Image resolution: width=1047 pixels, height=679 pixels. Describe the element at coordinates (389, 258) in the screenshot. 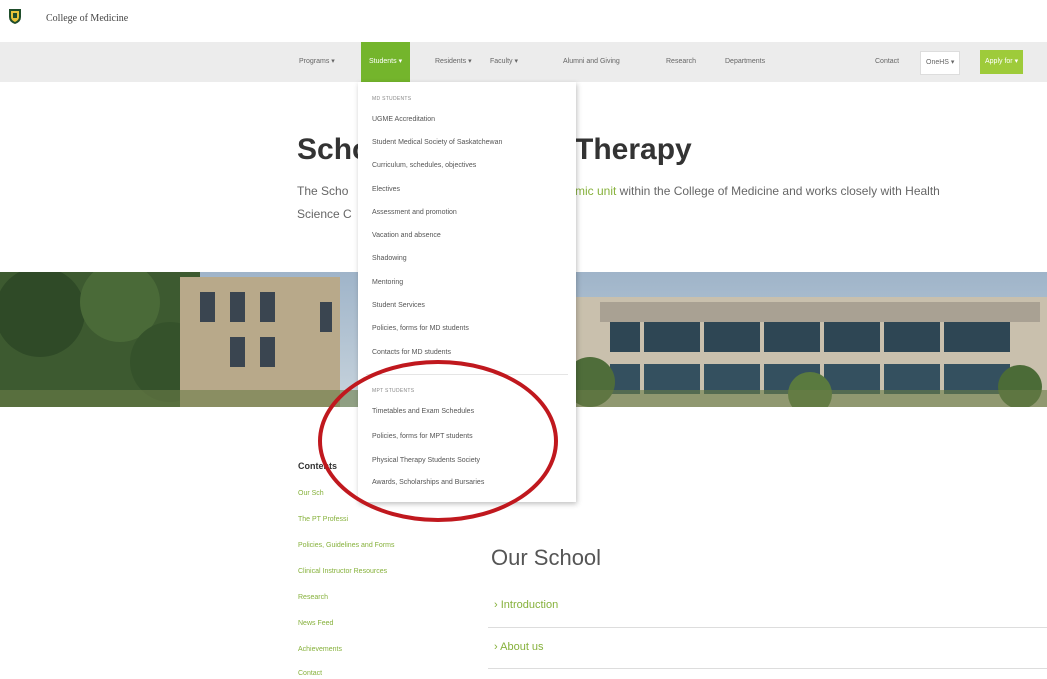

I see `menu-item-shadowing: Shadowing` at that location.